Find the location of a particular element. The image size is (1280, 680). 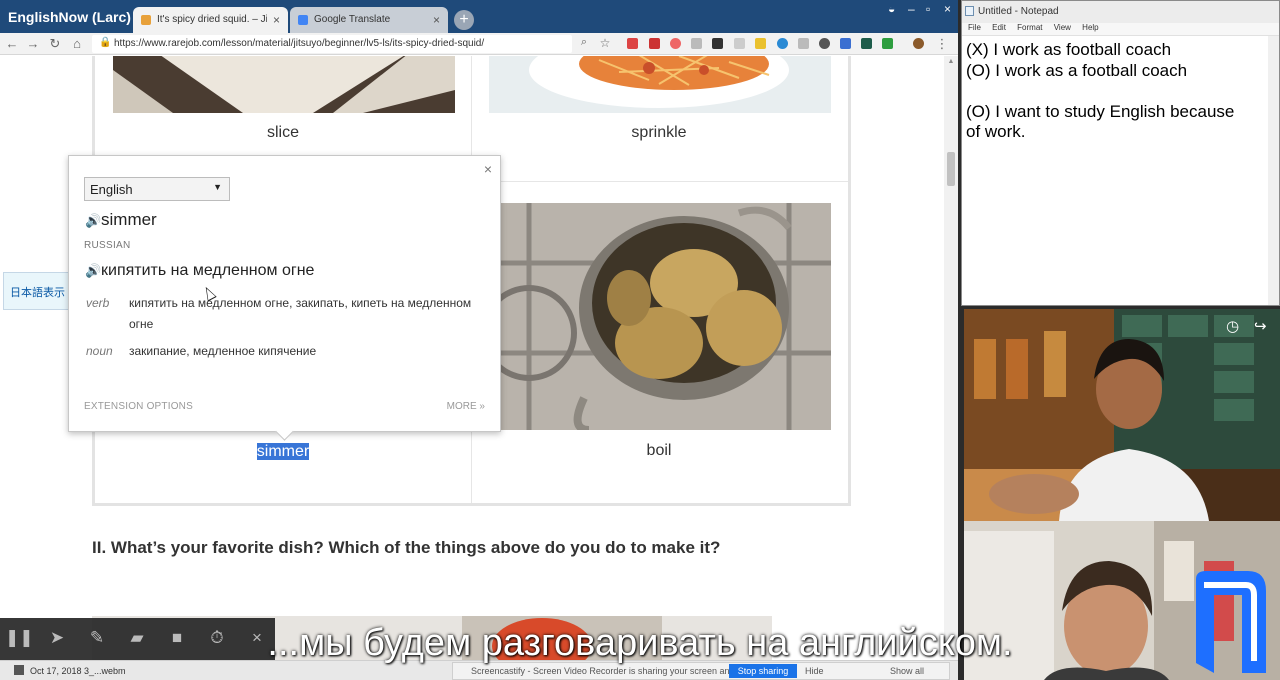

page-scrollbar: ▲ is located at coordinates (951, 368).